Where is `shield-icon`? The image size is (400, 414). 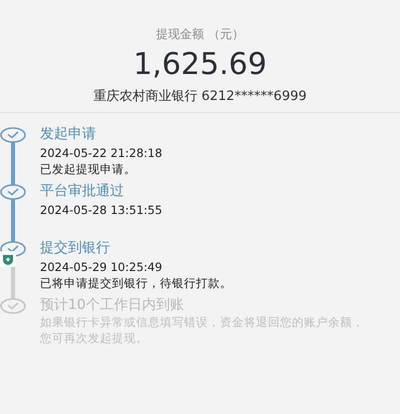
shield-icon is located at coordinates (8, 259).